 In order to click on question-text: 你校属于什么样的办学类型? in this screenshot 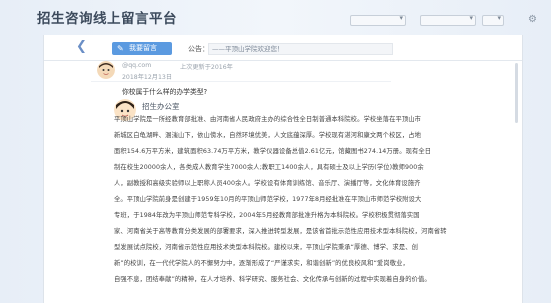, I will do `click(165, 92)`.